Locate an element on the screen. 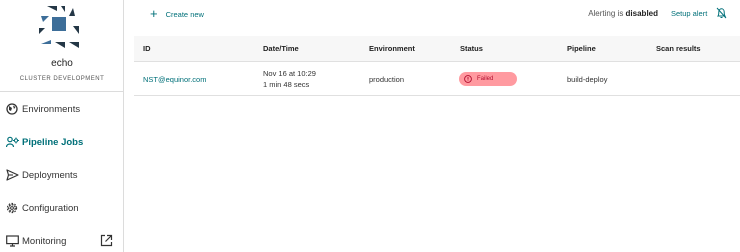  job-environment: production is located at coordinates (387, 79).